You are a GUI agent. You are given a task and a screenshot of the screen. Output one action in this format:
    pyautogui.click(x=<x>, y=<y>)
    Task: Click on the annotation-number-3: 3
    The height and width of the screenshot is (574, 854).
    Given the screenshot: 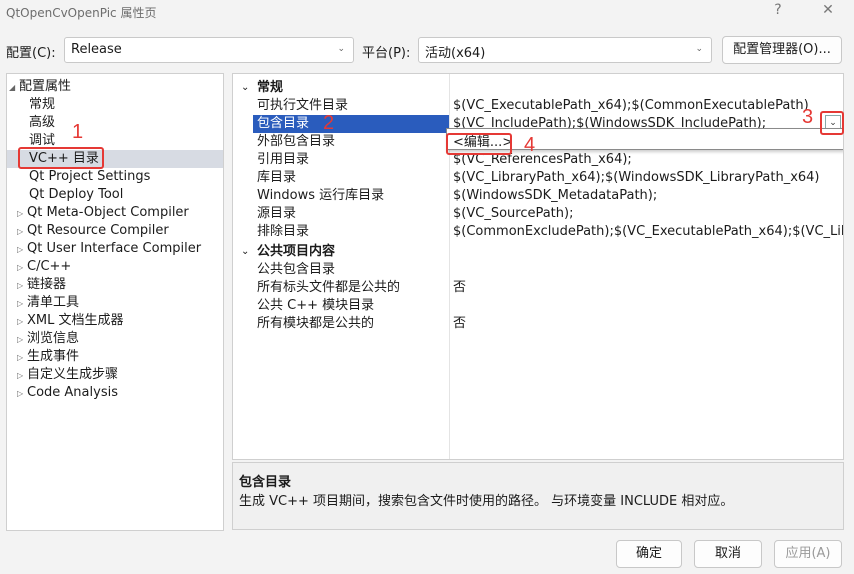 What is the action you would take?
    pyautogui.click(x=808, y=117)
    